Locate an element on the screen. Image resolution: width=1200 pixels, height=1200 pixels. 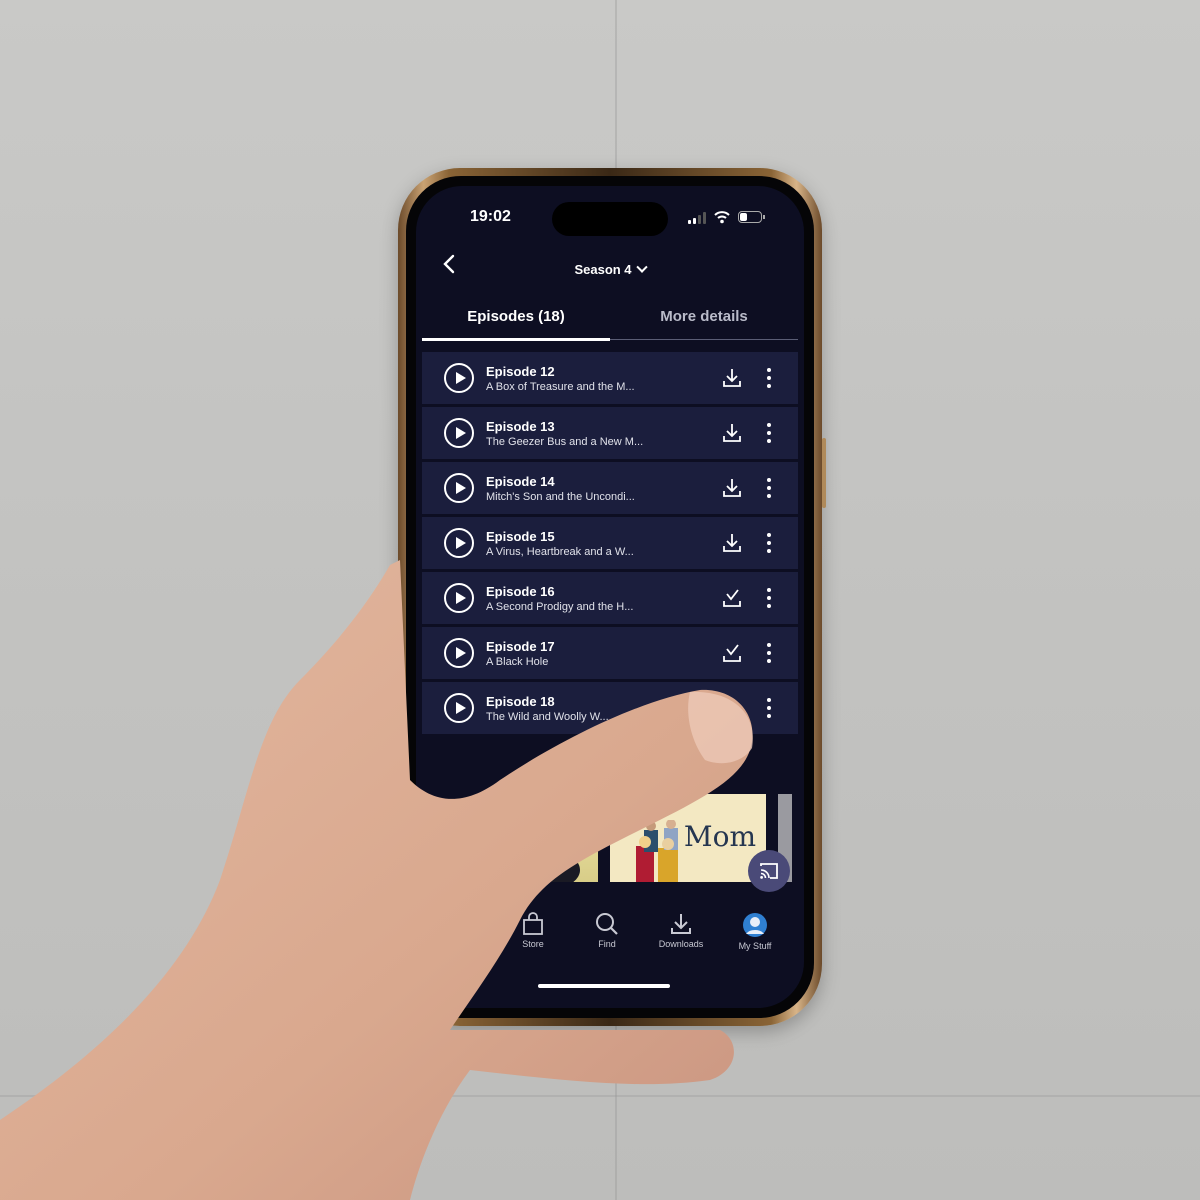
cast-button is located at coordinates (769, 871).